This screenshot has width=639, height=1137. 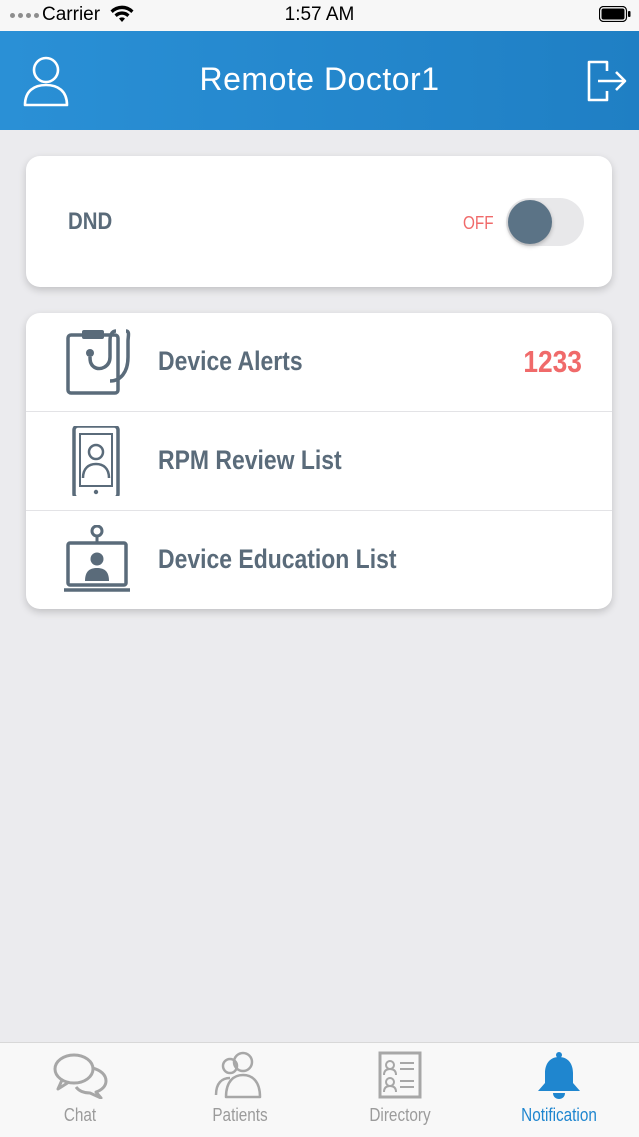 I want to click on clock: 1:57 AM, so click(x=319, y=14).